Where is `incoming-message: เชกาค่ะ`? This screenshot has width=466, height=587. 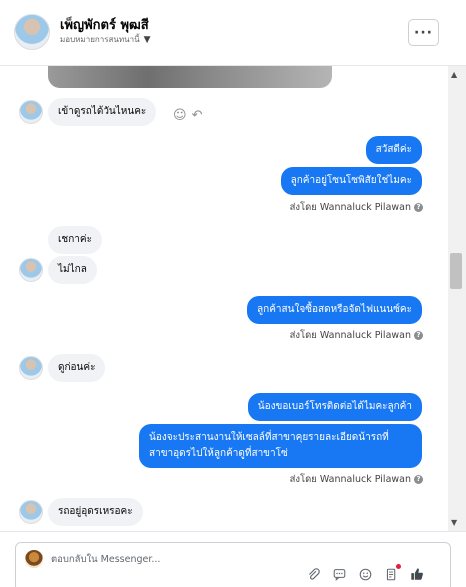
incoming-message: เชกาค่ะ is located at coordinates (75, 240).